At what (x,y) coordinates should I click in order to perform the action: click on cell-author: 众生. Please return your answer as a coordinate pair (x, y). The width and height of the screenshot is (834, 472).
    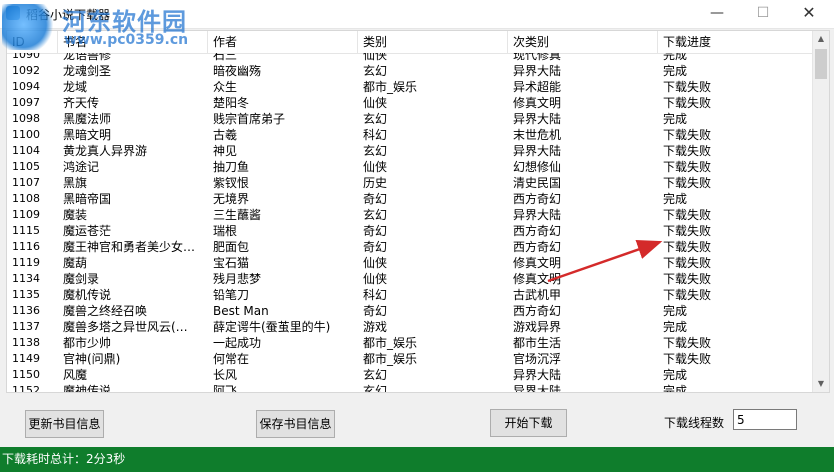
    Looking at the image, I should click on (225, 87).